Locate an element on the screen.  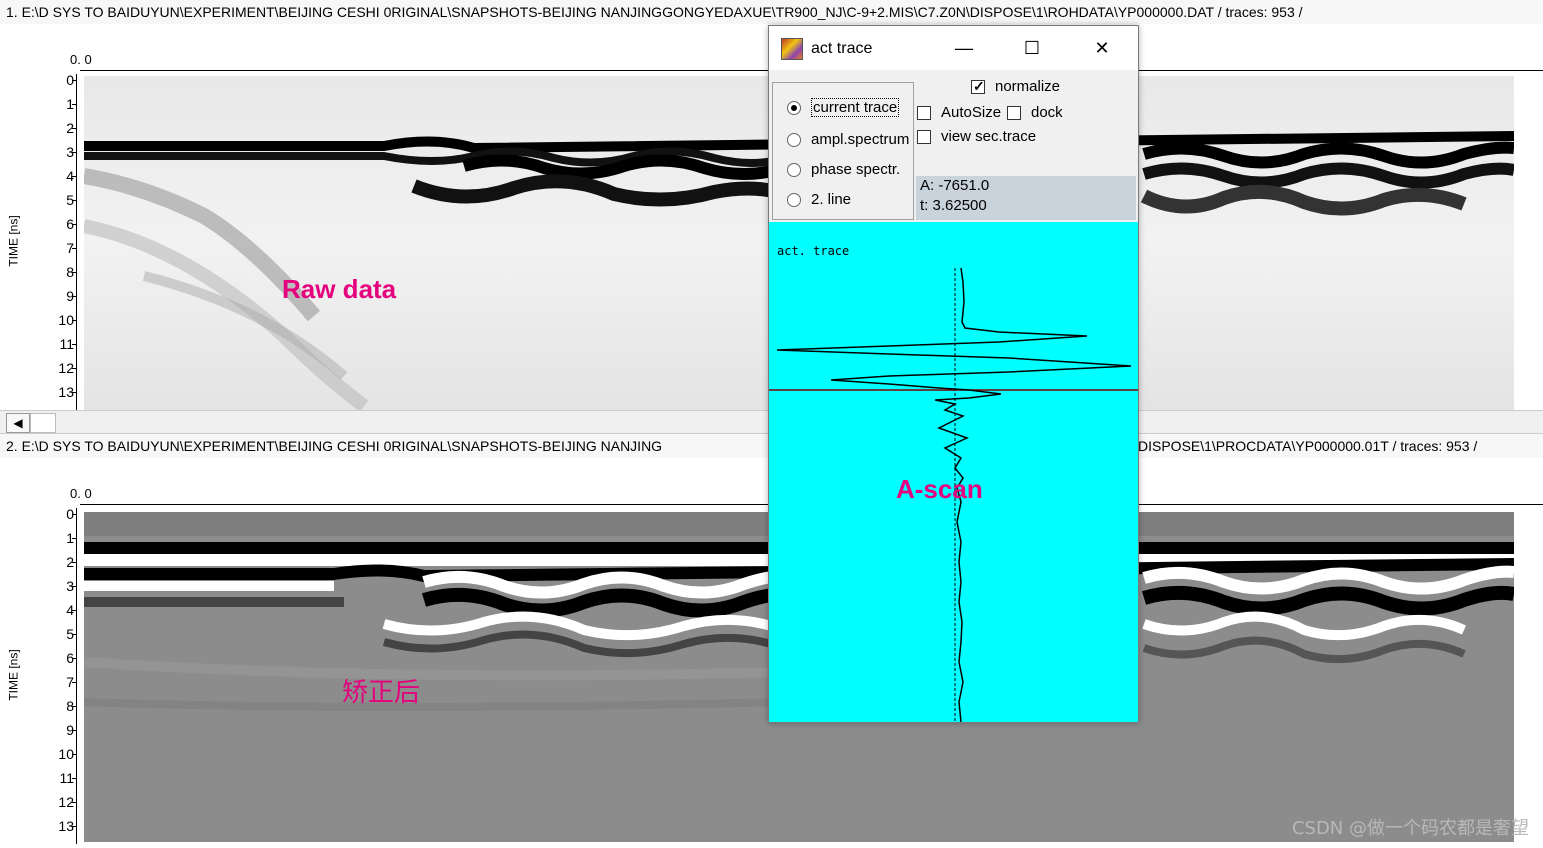
trace-plot: act. trace A-scan is located at coordinates (953, 472).